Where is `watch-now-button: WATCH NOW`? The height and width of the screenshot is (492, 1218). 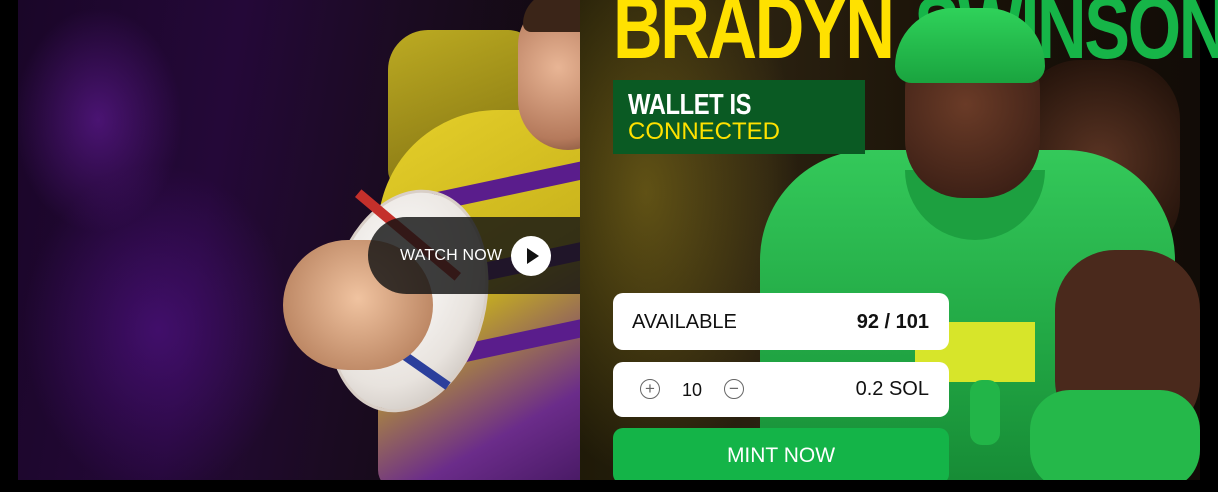 watch-now-button: WATCH NOW is located at coordinates (474, 255).